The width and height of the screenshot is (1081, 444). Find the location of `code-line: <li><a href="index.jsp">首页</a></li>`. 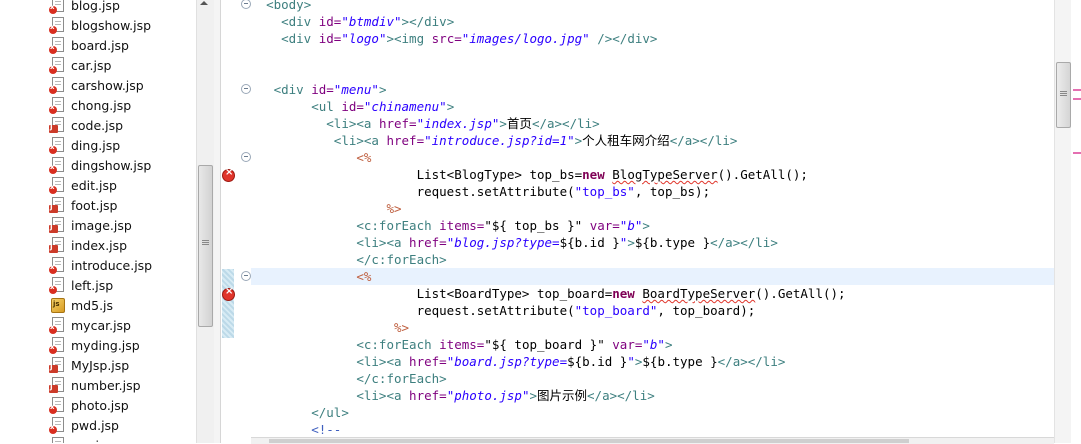

code-line: <li><a href="index.jsp">首页</a></li> is located at coordinates (652, 123).